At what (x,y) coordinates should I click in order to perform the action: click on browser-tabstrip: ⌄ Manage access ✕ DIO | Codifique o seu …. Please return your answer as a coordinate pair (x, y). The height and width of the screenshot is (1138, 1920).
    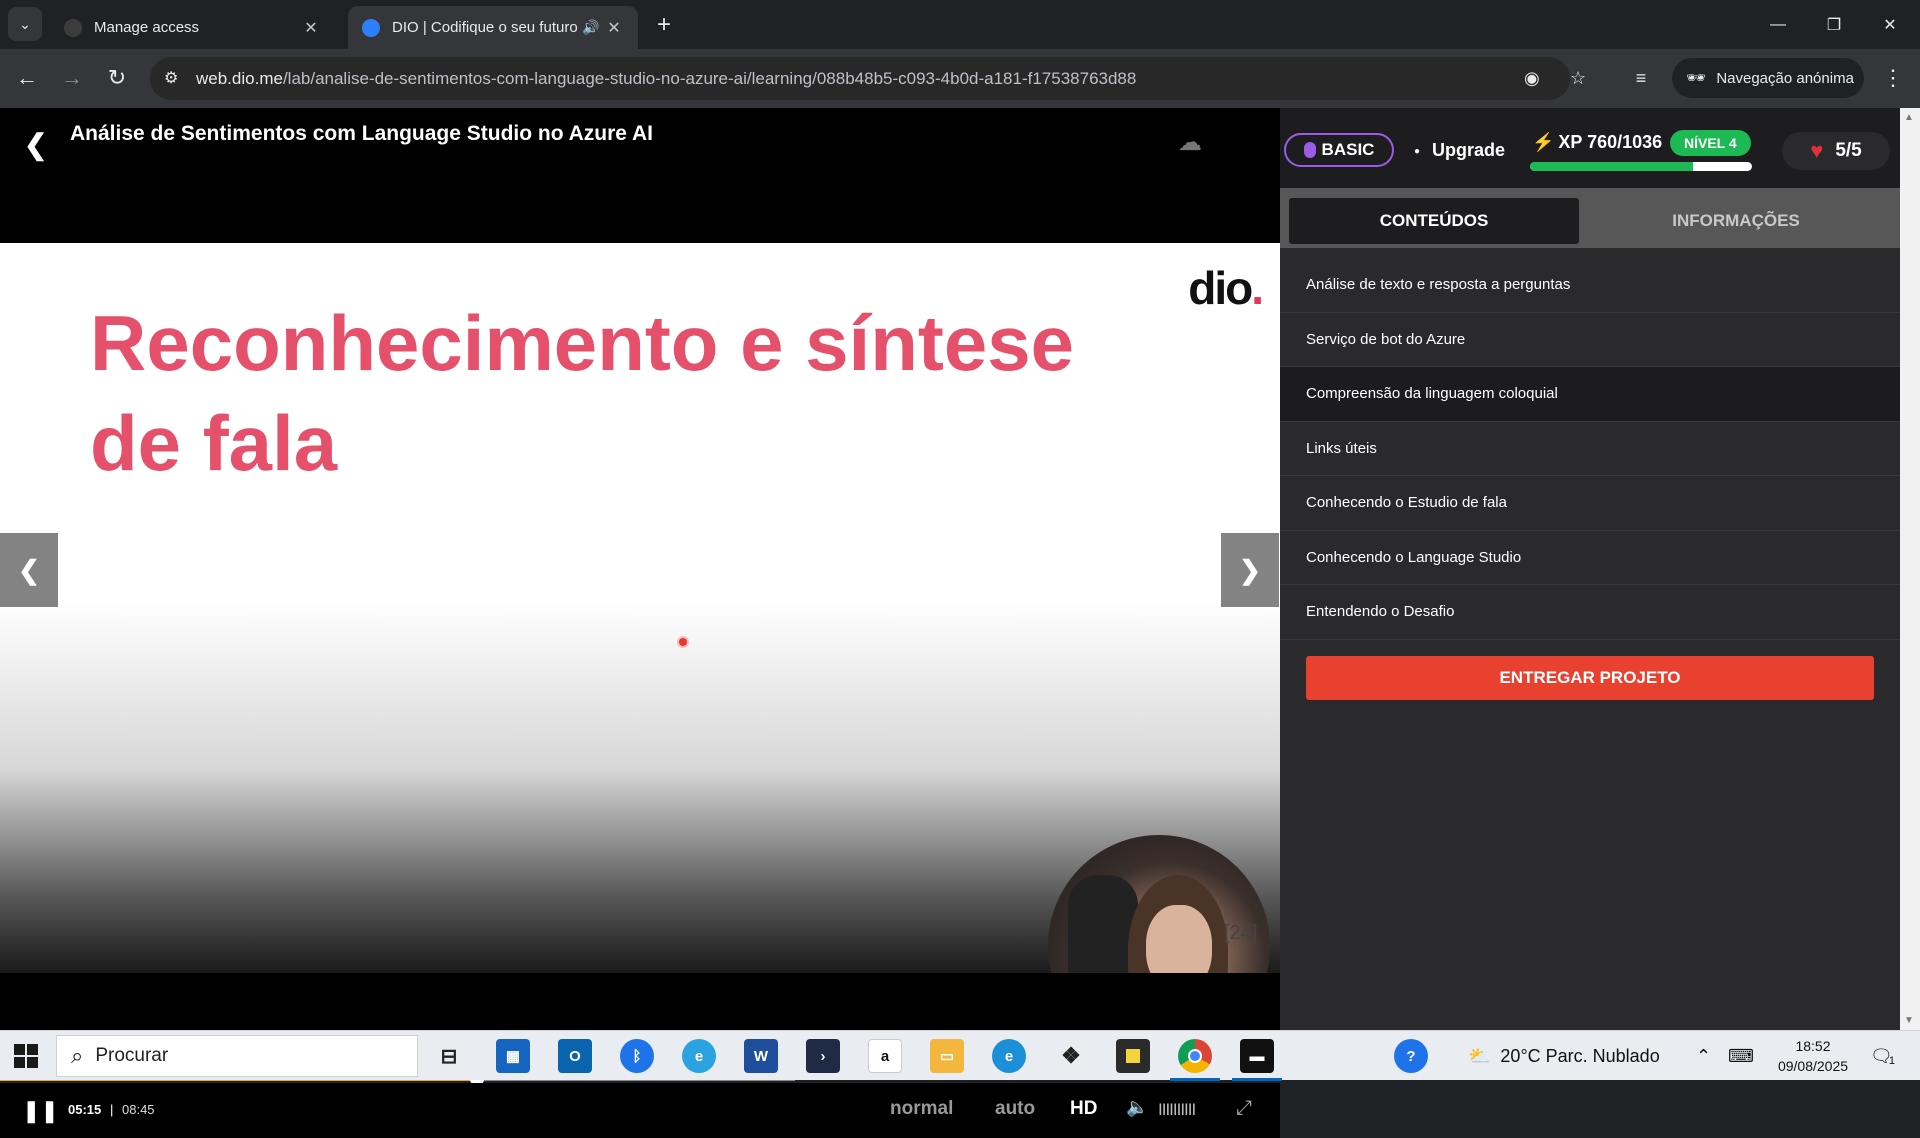
    Looking at the image, I should click on (960, 24).